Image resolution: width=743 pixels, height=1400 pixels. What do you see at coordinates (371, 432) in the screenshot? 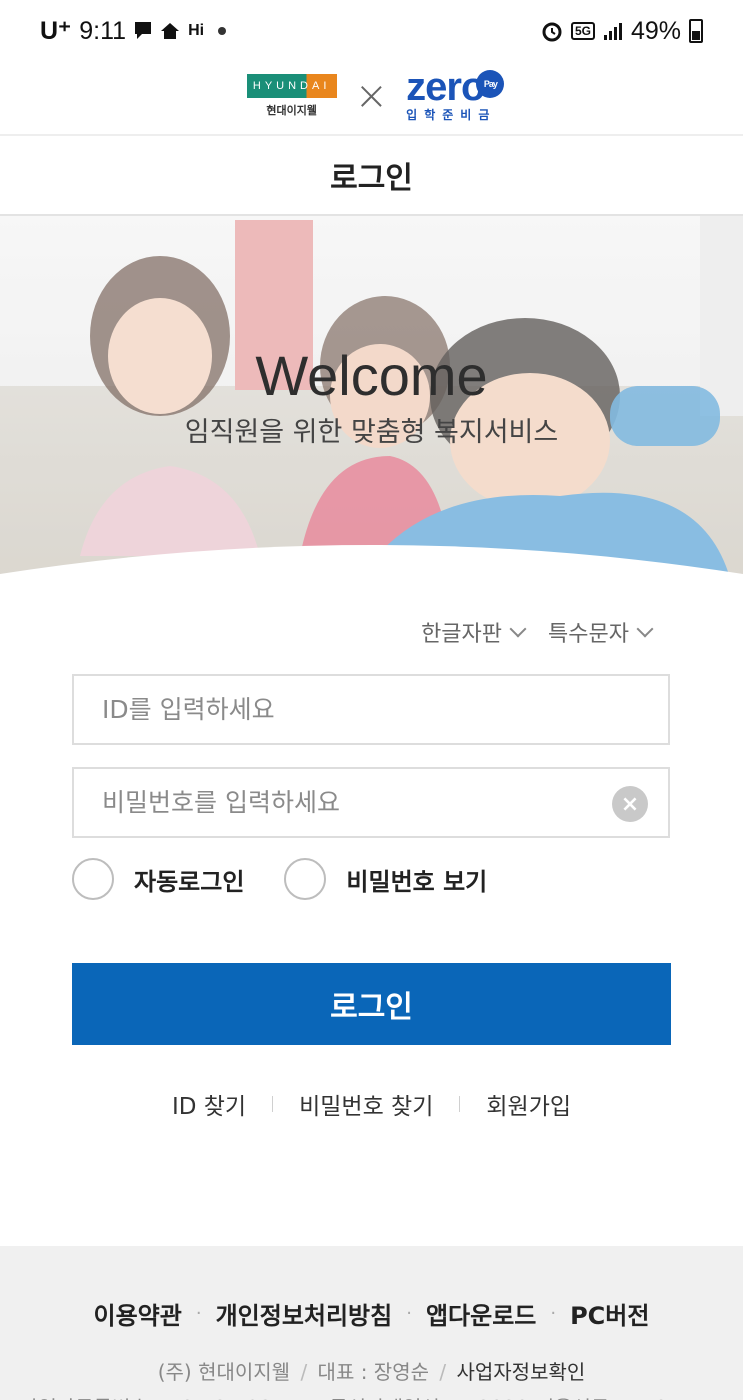
I see `hero-subtitle: 임직원을 위한 맞춤형 복지서비스` at bounding box center [371, 432].